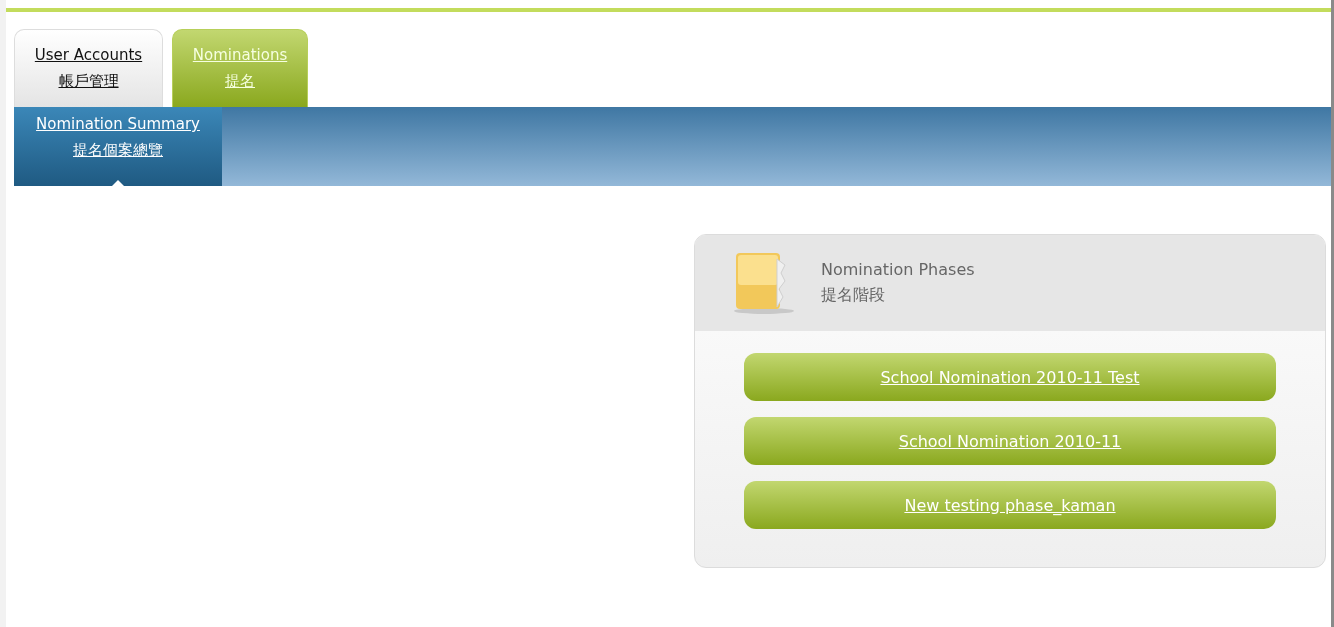 Image resolution: width=1334 pixels, height=627 pixels. Describe the element at coordinates (764, 283) in the screenshot. I see `folder-icon` at that location.